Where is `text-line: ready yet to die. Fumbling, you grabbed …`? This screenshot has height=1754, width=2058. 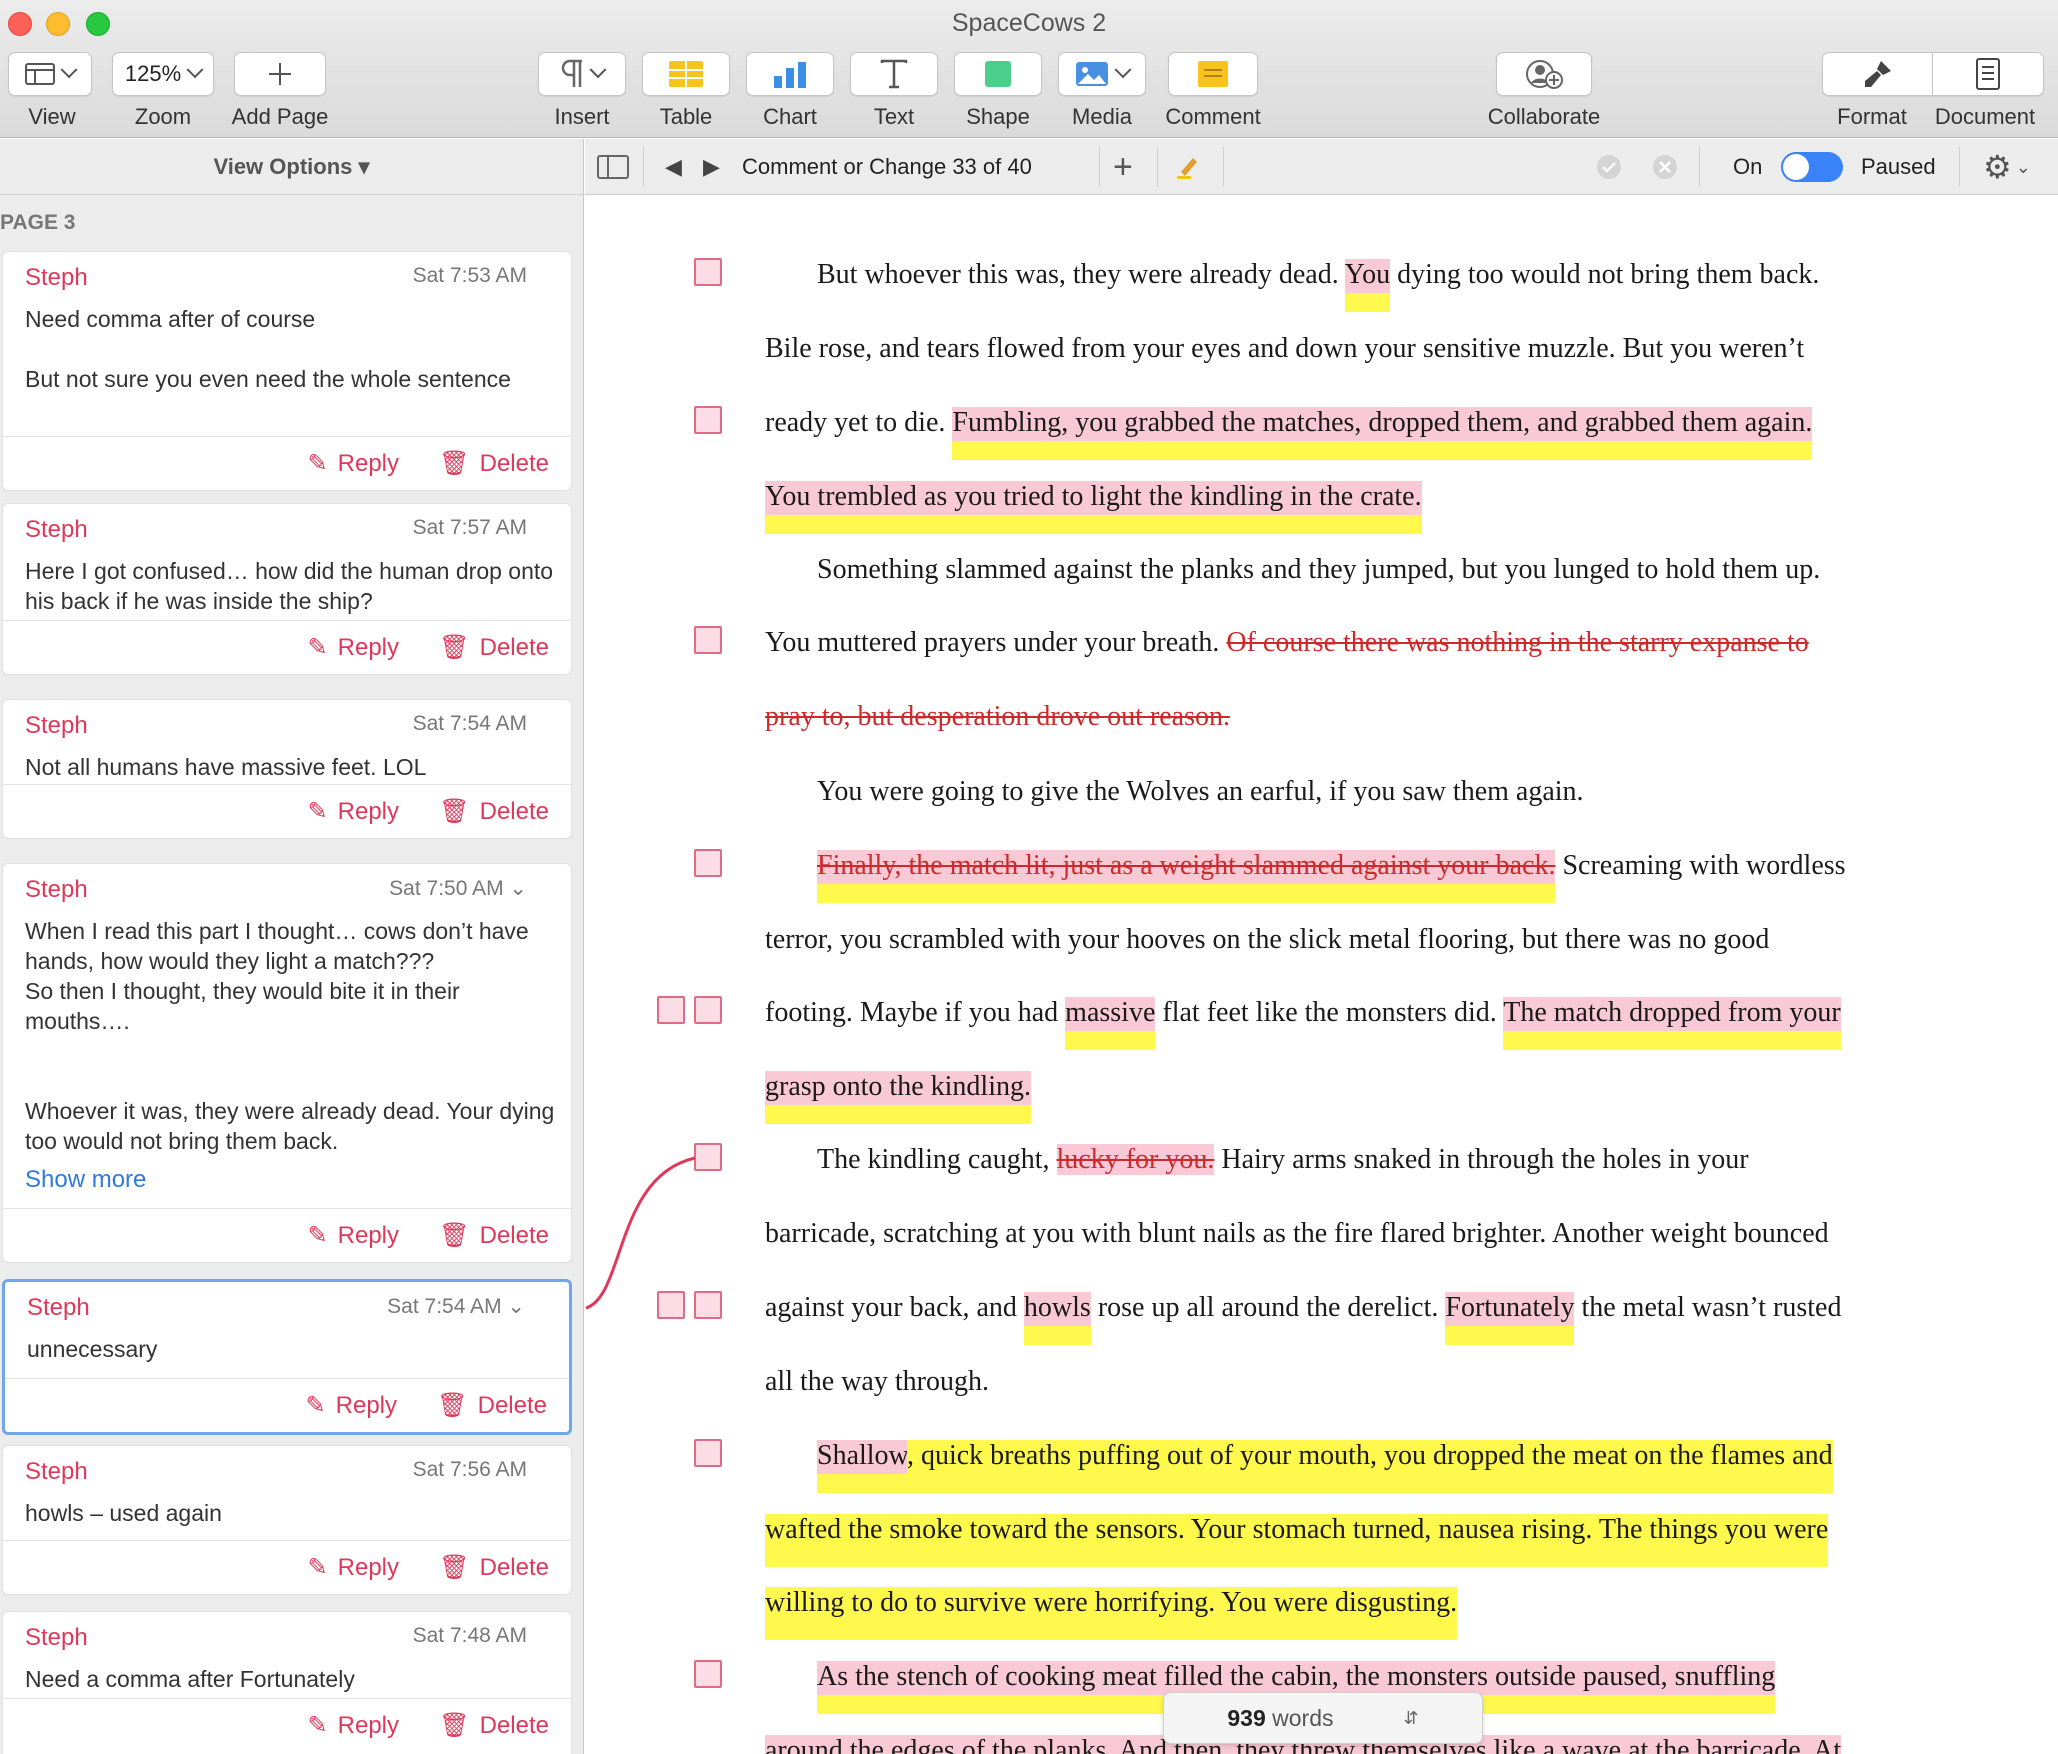
text-line: ready yet to die. Fumbling, you grabbed … is located at coordinates (1289, 433).